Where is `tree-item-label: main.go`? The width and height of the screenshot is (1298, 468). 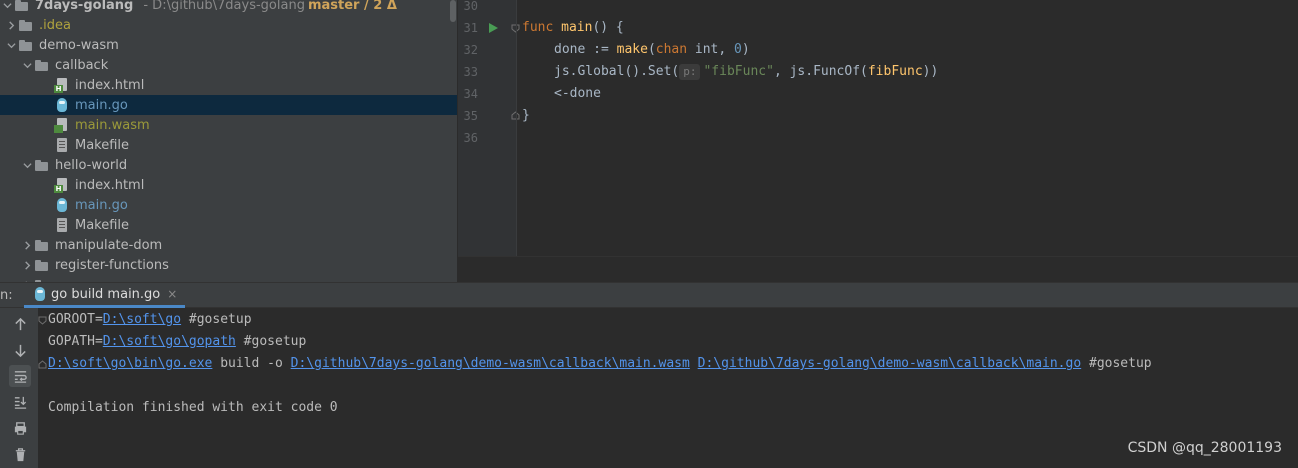 tree-item-label: main.go is located at coordinates (101, 105).